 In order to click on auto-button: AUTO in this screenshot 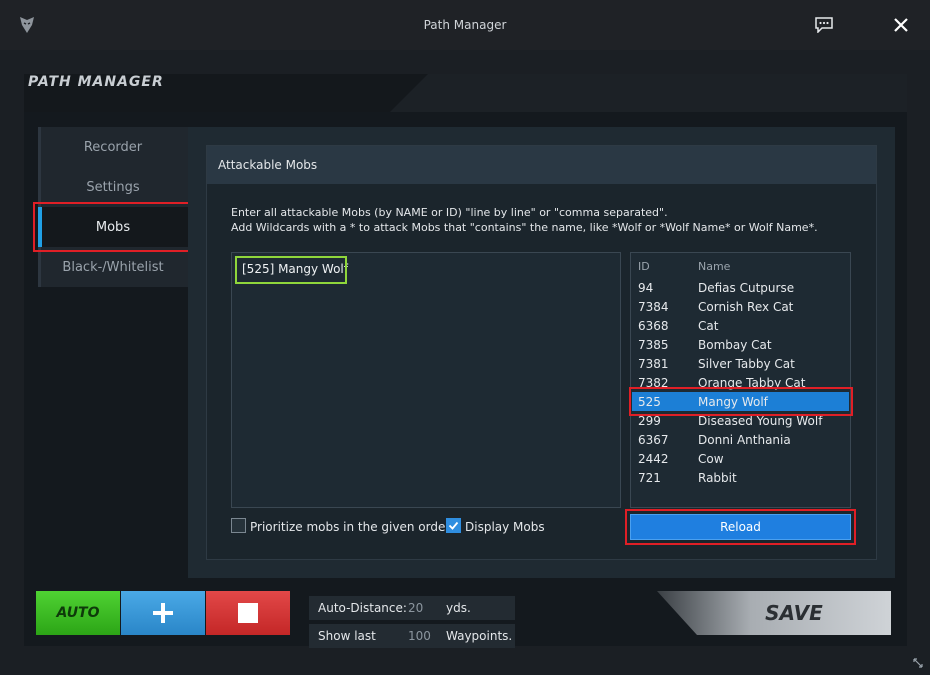, I will do `click(78, 613)`.